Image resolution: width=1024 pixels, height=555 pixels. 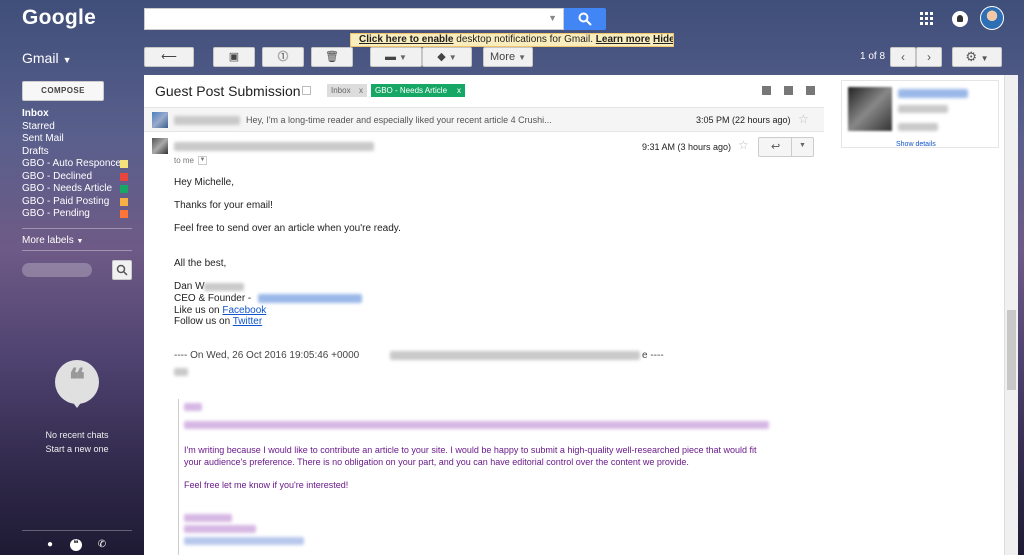 What do you see at coordinates (228, 91) in the screenshot?
I see `thread-subject: Guest Post Submission` at bounding box center [228, 91].